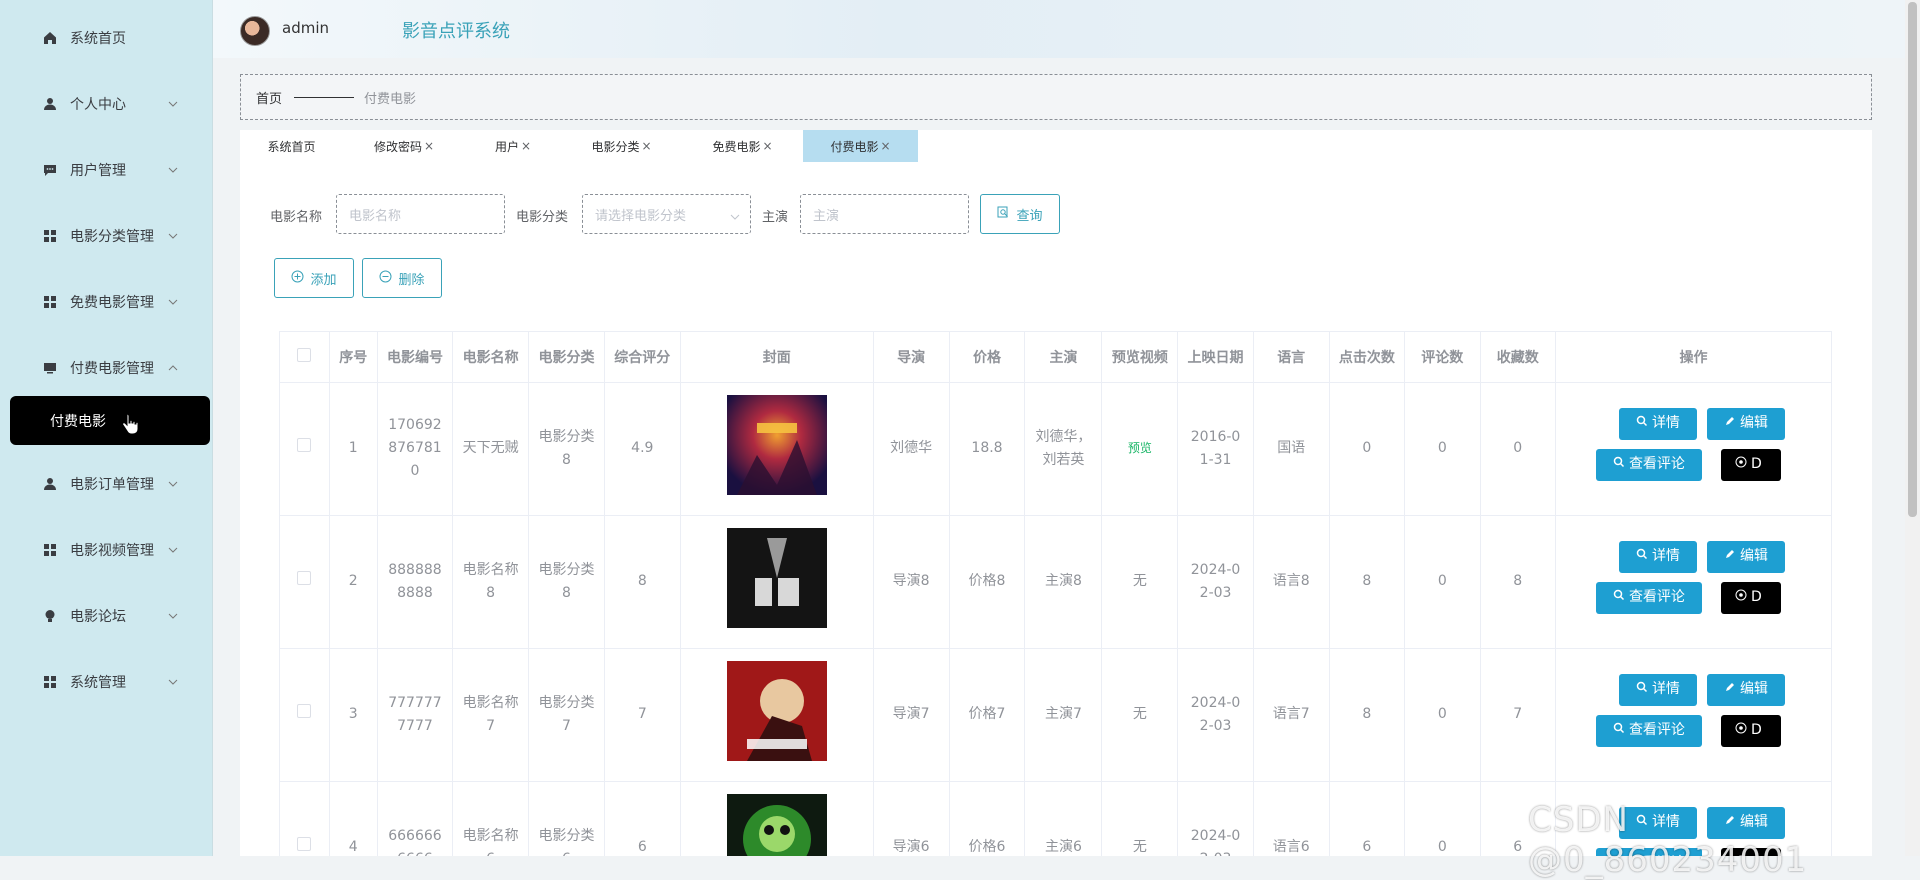 The width and height of the screenshot is (1920, 880). I want to click on cell-name: 电影名称7, so click(491, 715).